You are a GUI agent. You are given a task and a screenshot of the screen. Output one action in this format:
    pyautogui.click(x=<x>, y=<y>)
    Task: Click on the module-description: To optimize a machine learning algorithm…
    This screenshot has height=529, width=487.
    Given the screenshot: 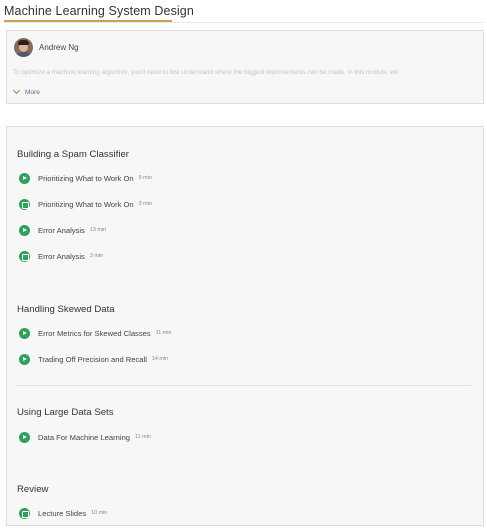 What is the action you would take?
    pyautogui.click(x=206, y=72)
    